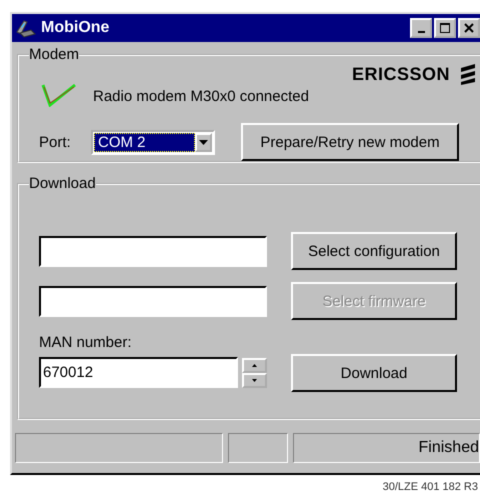 The height and width of the screenshot is (498, 480). What do you see at coordinates (55, 142) in the screenshot?
I see `port-label: Port:` at bounding box center [55, 142].